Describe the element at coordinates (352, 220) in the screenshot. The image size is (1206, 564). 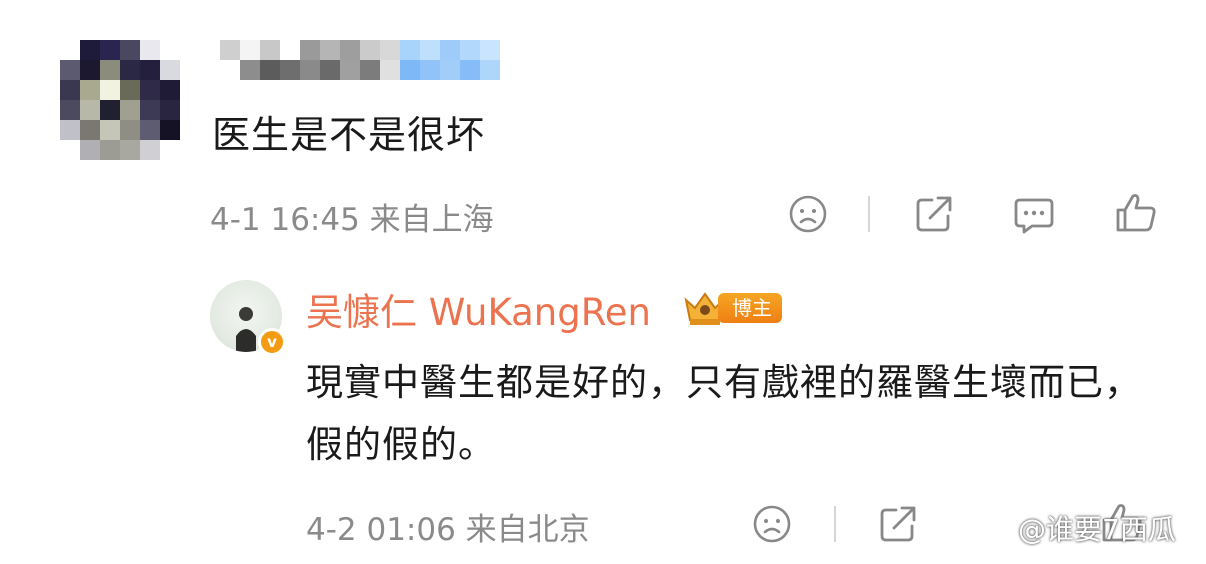
I see `comment-meta: 4-1 16:45 来自上海` at that location.